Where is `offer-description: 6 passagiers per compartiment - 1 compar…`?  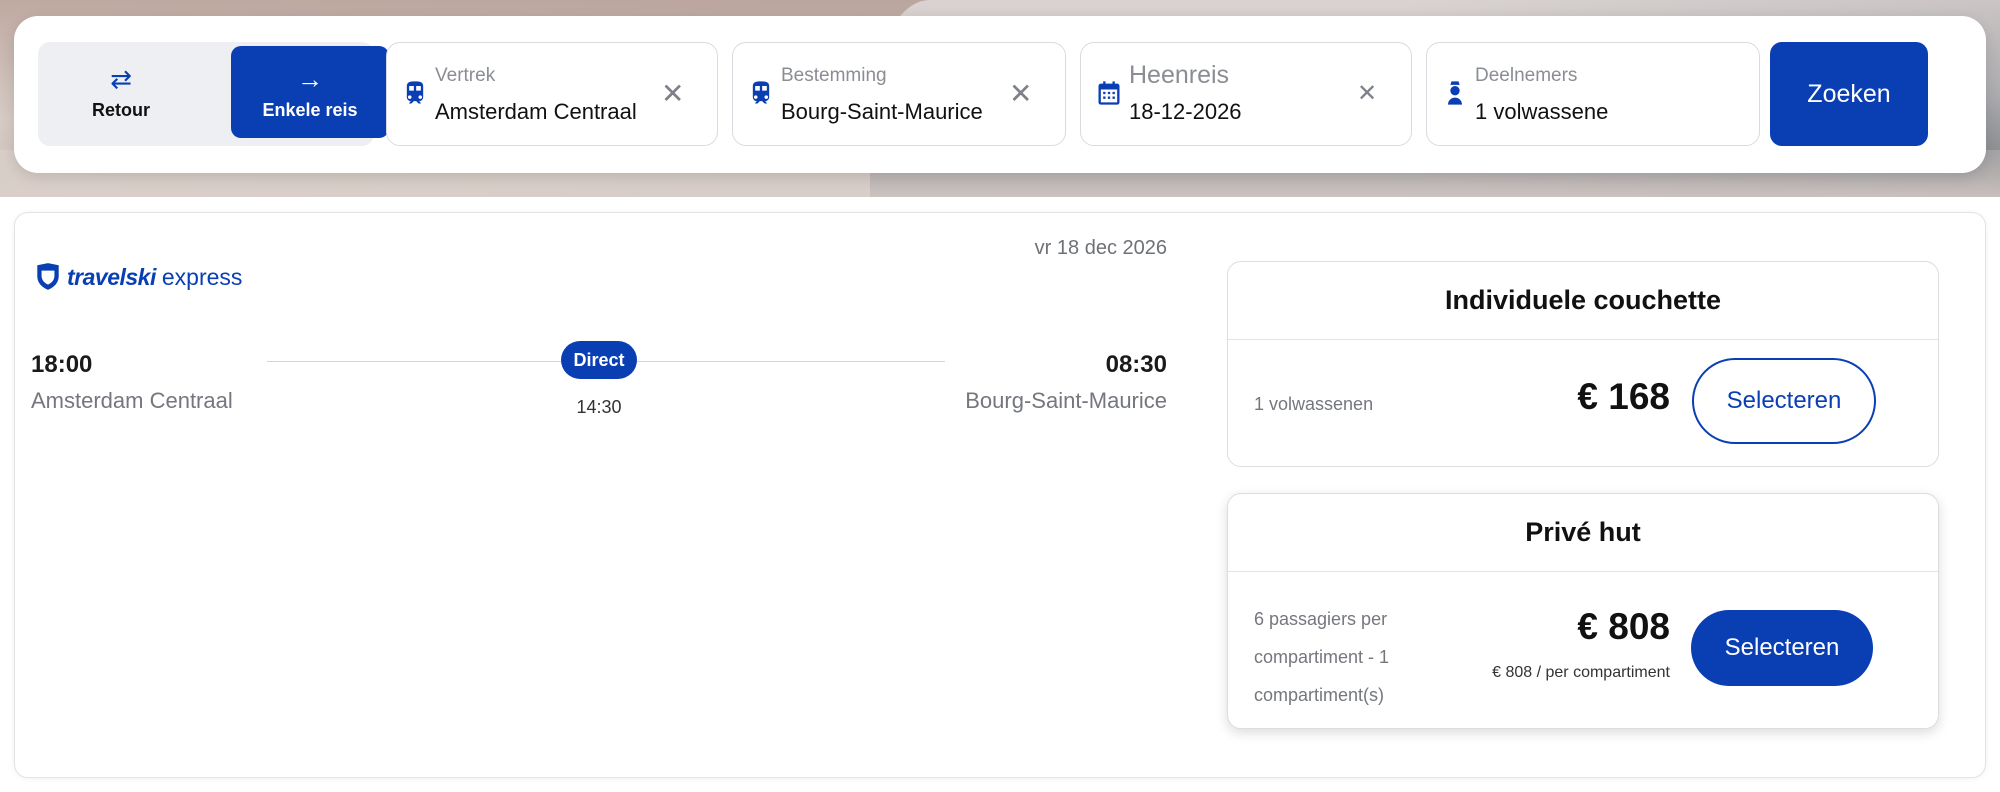 offer-description: 6 passagiers per compartiment - 1 compar… is located at coordinates (1322, 657).